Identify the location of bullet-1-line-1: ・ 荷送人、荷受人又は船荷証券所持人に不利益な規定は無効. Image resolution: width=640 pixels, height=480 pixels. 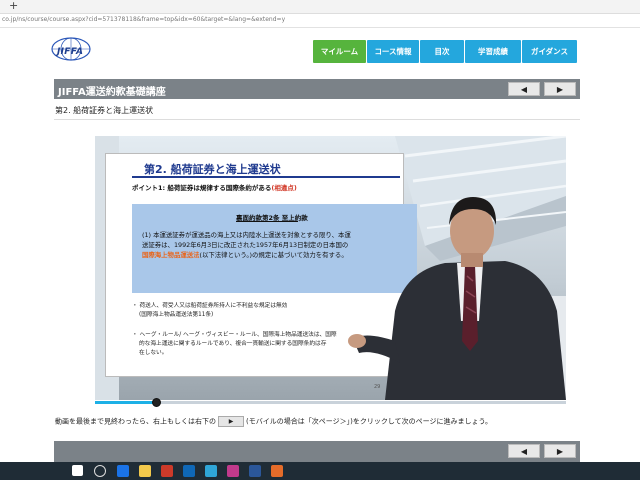
(210, 306).